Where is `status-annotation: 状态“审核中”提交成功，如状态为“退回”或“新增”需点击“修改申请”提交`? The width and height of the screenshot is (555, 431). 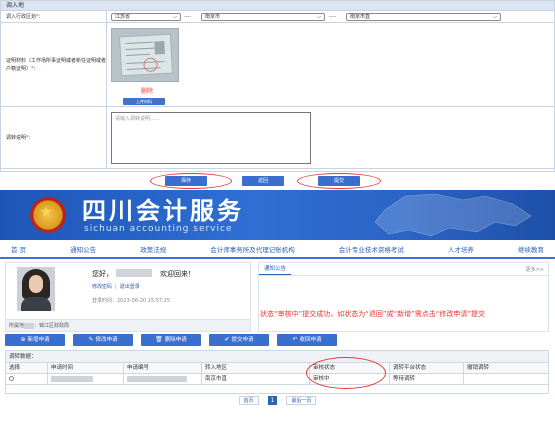
status-annotation: 状态“审核中”提交成功，如状态为“退回”或“新增”需点击“修改申请”提交 is located at coordinates (373, 314).